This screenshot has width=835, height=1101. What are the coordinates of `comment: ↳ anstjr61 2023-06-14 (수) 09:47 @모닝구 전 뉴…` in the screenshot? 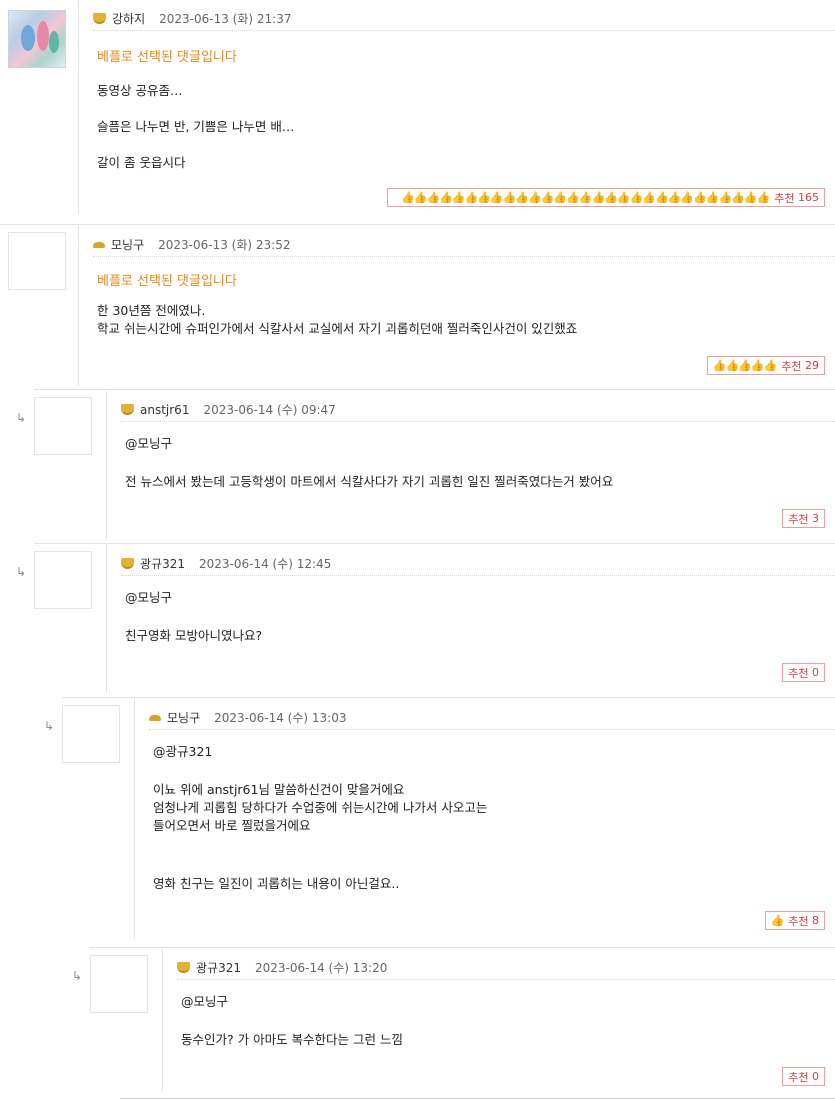 It's located at (425, 465).